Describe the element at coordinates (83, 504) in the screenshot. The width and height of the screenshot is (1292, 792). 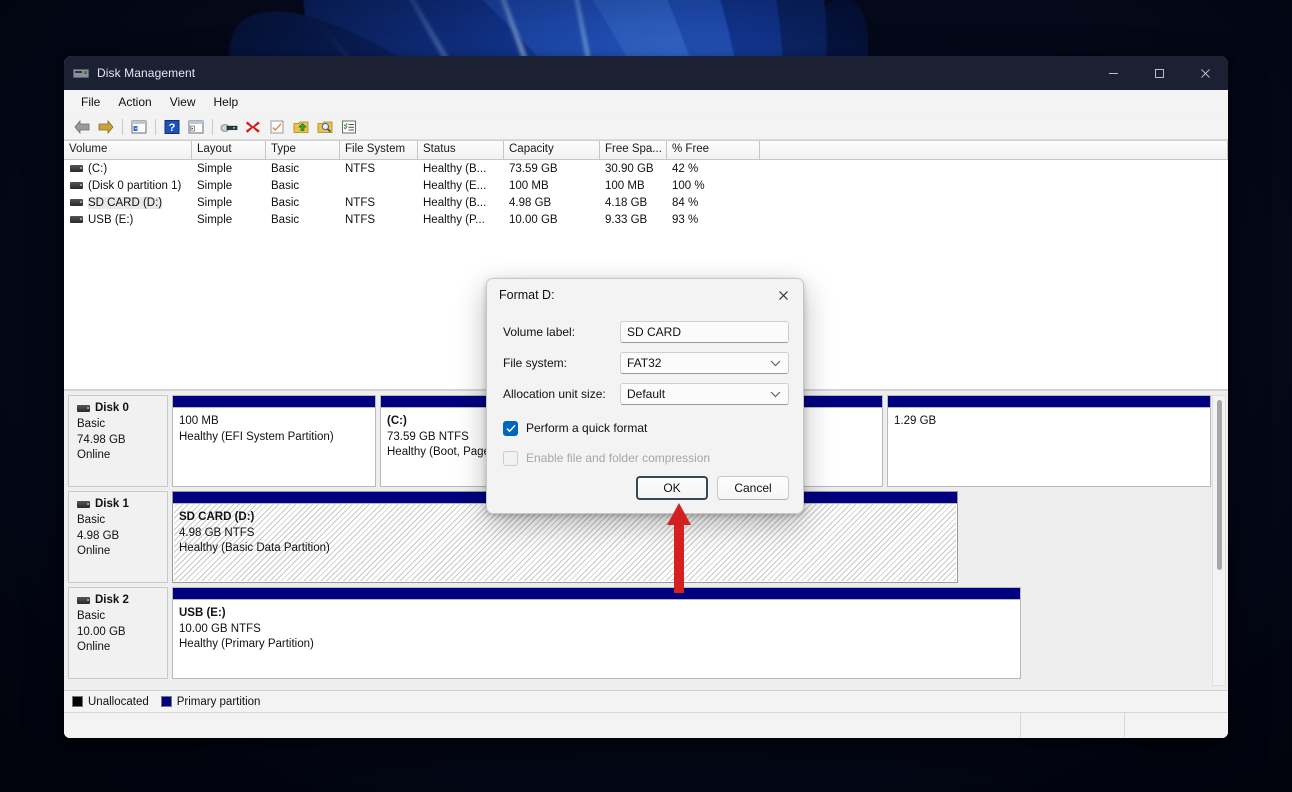
I see `disk-icon` at that location.